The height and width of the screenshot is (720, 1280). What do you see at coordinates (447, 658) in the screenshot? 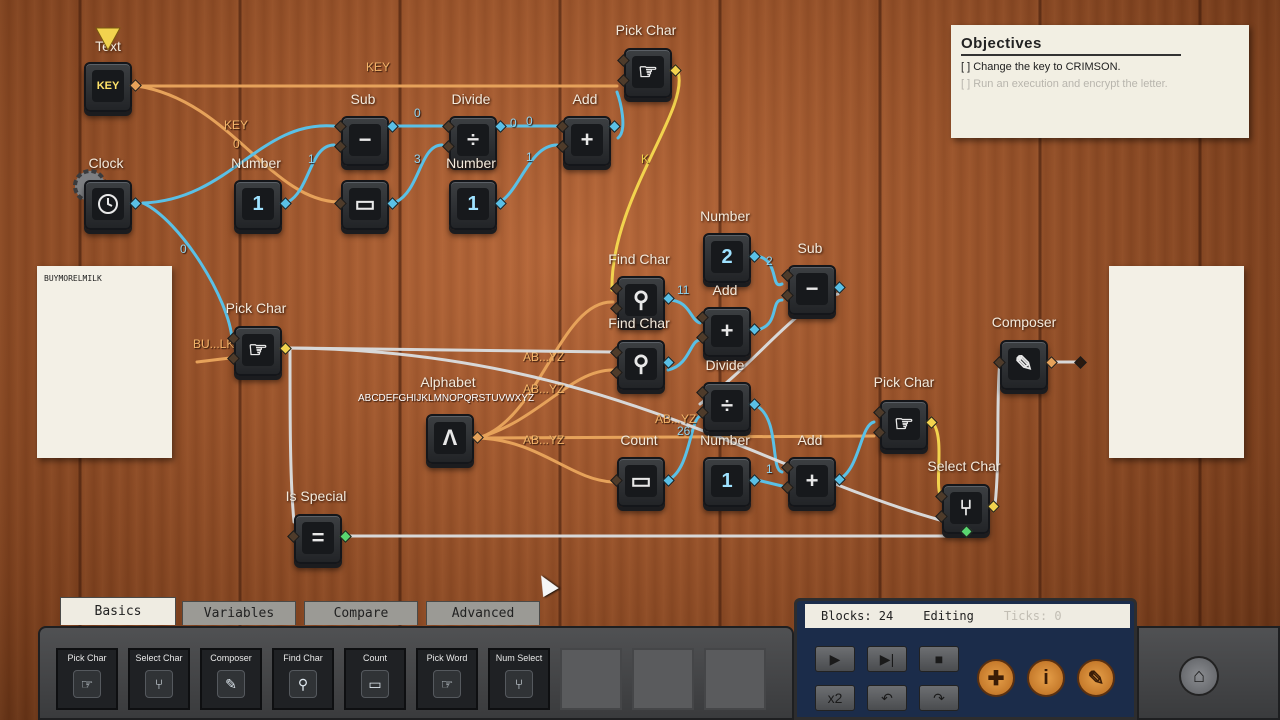
I see `tool-label: Pick Word` at bounding box center [447, 658].